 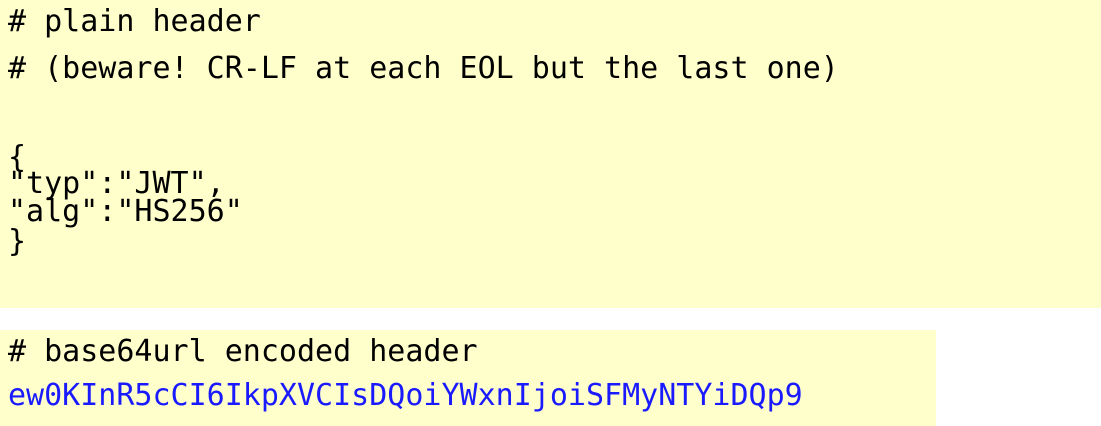 I want to click on json-line-close-brace: }, so click(x=17, y=241).